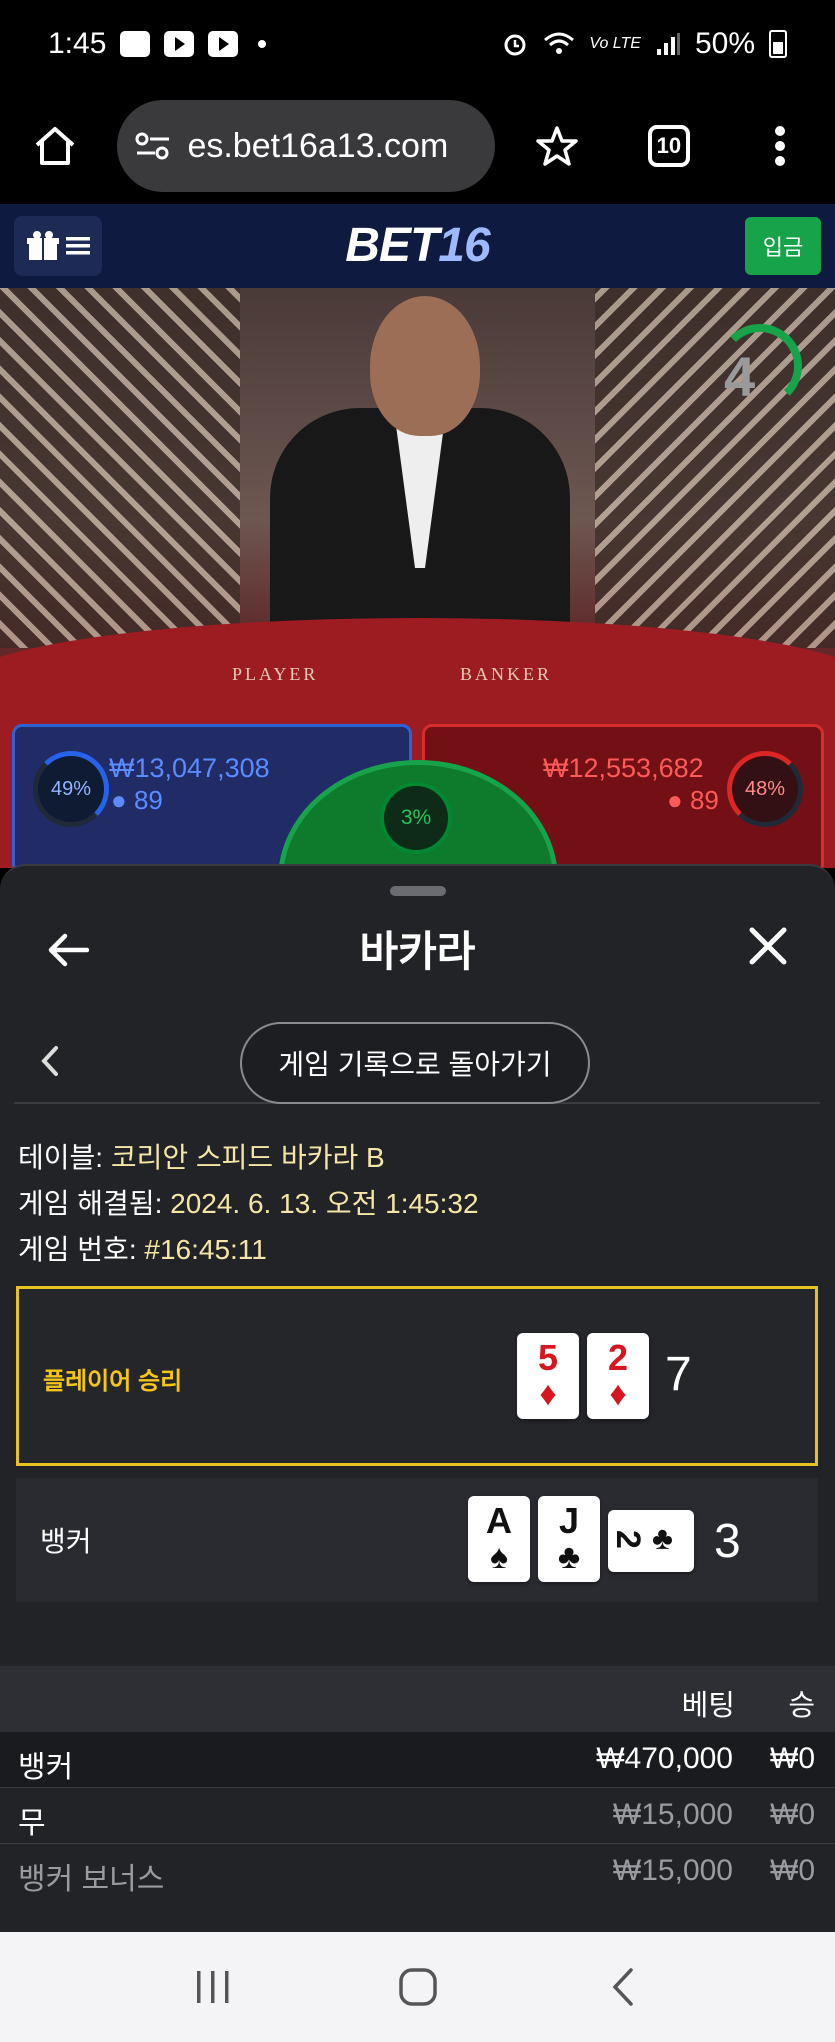  I want to click on home-button, so click(54, 146).